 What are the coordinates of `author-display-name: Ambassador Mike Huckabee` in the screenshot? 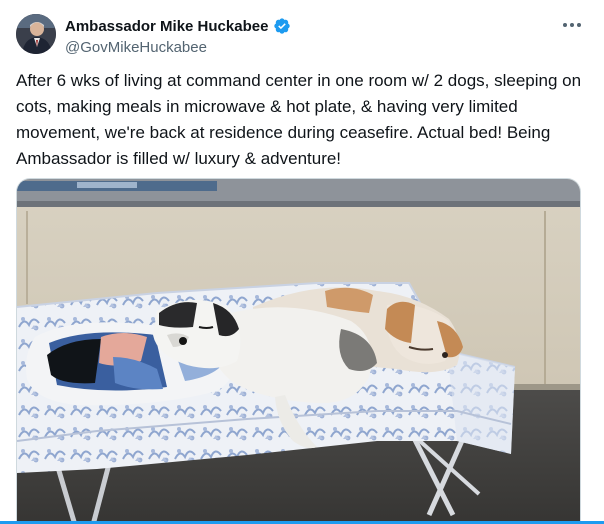 It's located at (166, 26).